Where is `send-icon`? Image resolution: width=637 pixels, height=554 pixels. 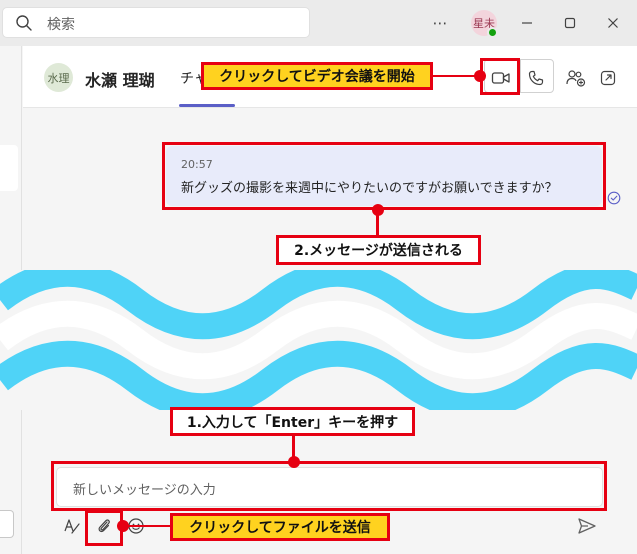
send-icon is located at coordinates (587, 526).